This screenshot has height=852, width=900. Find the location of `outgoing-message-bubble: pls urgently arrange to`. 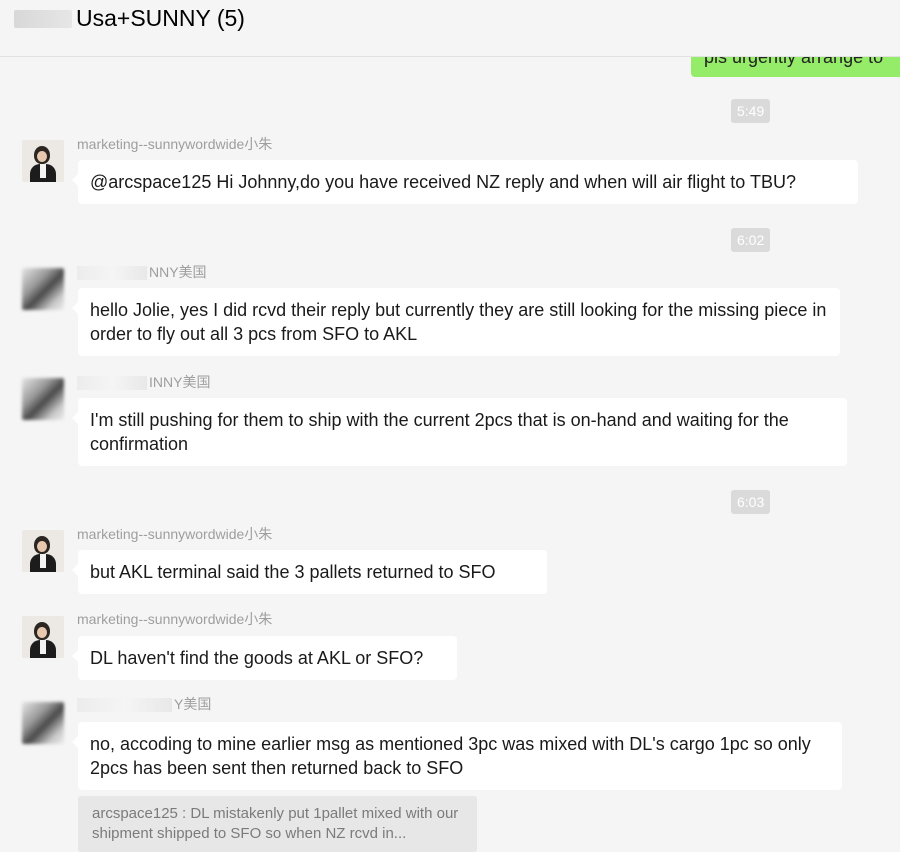

outgoing-message-bubble: pls urgently arrange to is located at coordinates (795, 67).